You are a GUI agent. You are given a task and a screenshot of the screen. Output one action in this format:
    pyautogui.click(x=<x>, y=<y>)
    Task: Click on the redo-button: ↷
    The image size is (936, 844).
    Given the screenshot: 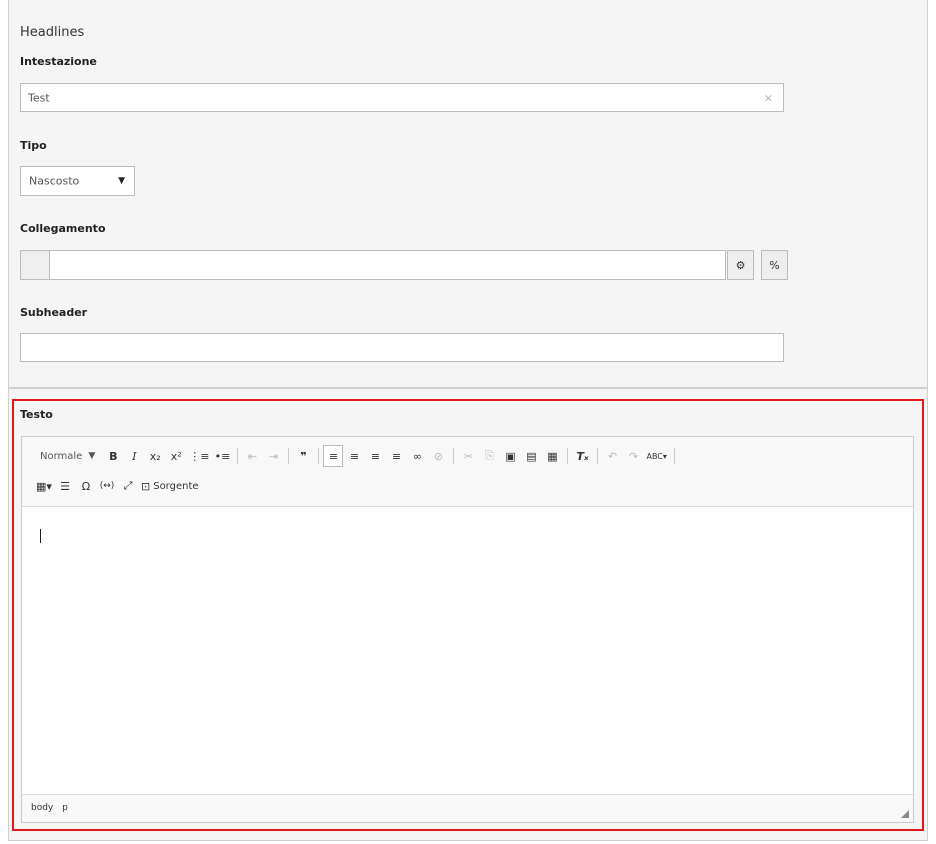 What is the action you would take?
    pyautogui.click(x=633, y=456)
    